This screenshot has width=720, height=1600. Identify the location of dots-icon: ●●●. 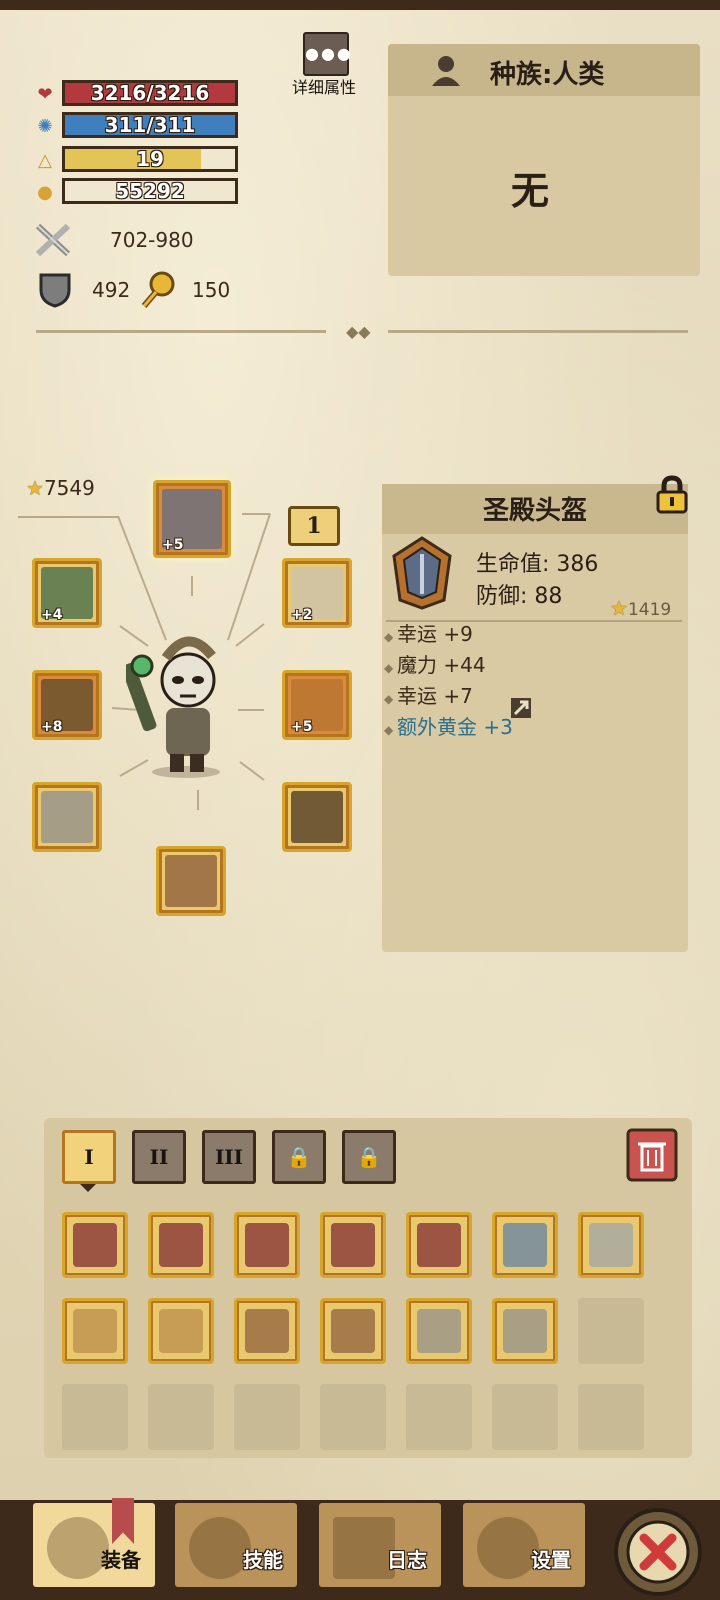
(329, 53).